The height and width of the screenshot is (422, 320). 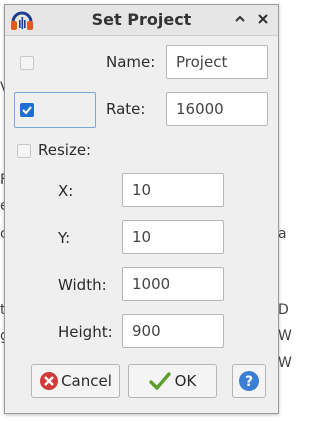 I want to click on y-label: Y:, so click(x=64, y=238).